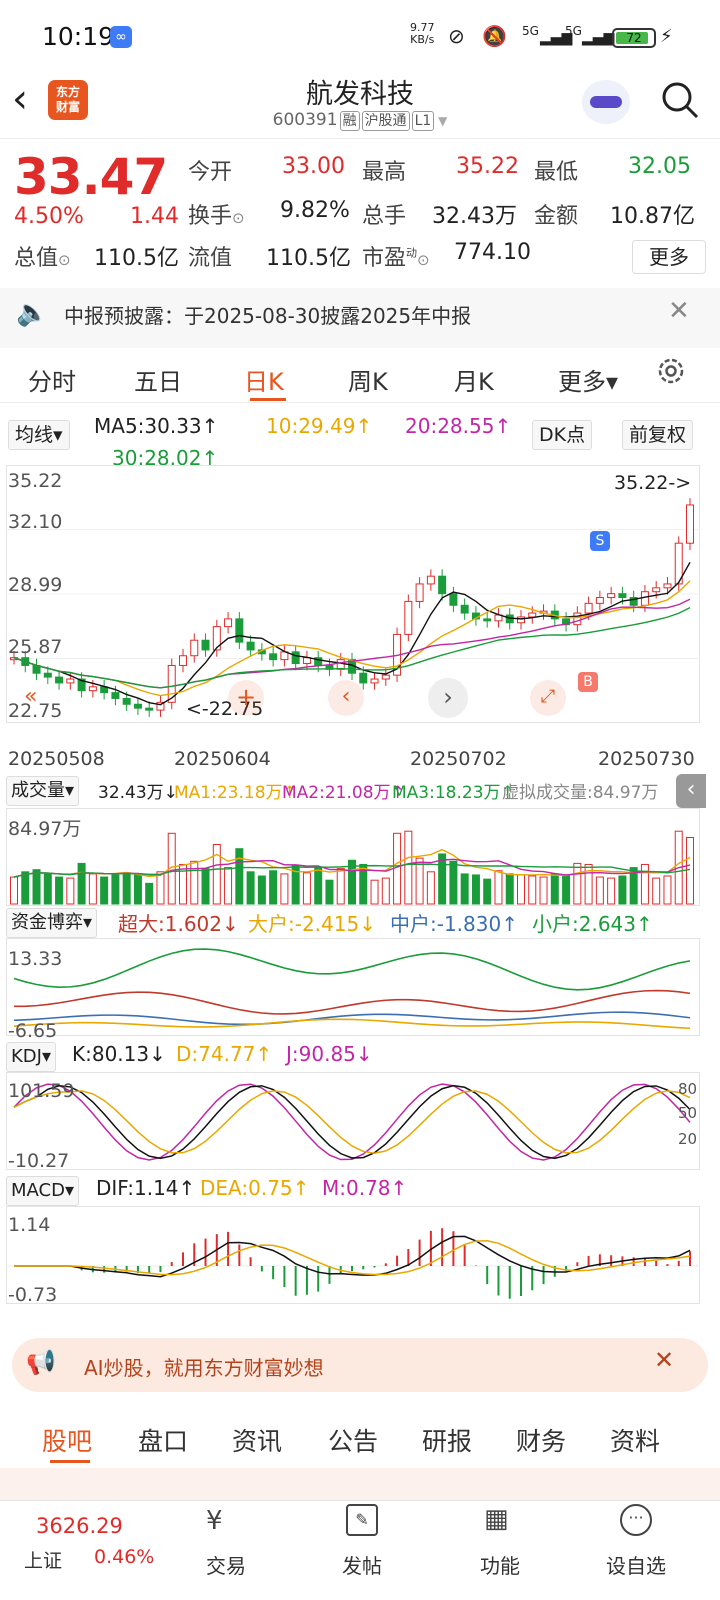 This screenshot has height=1600, width=720. I want to click on tab-caiwu: 财务, so click(541, 1440).